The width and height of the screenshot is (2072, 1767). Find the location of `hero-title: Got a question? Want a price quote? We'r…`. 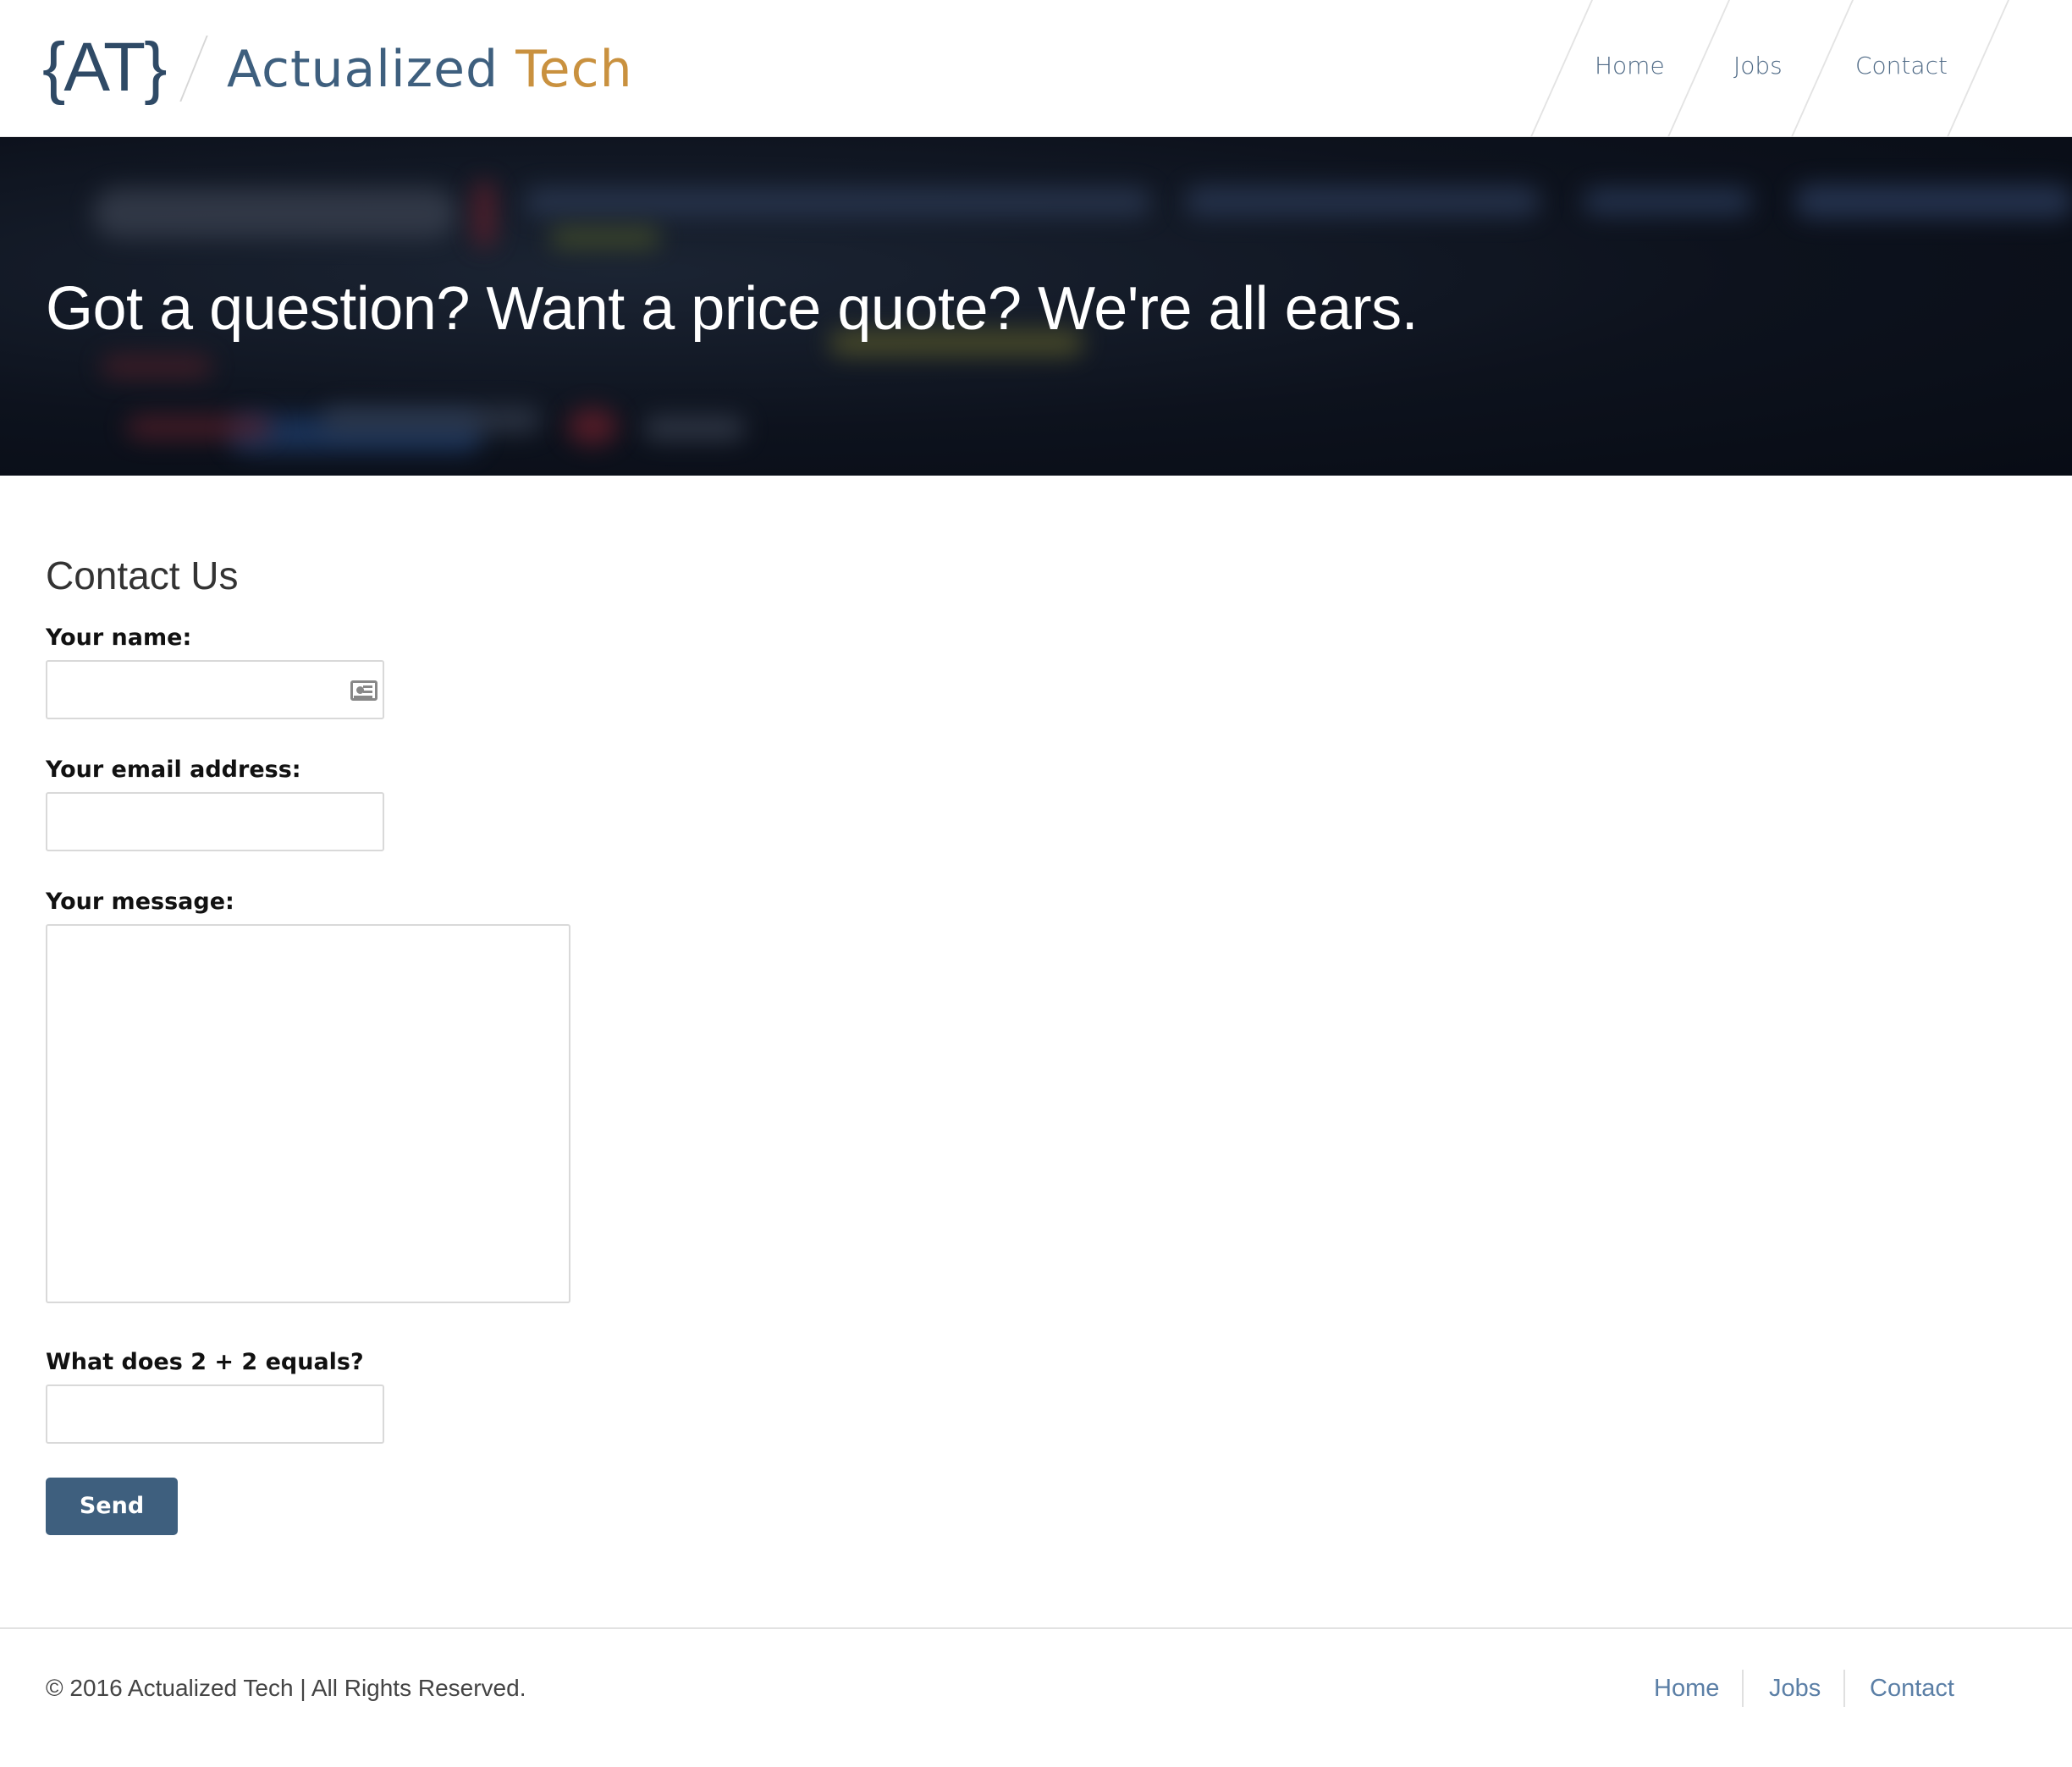

hero-title: Got a question? Want a price quote? We'r… is located at coordinates (732, 309).